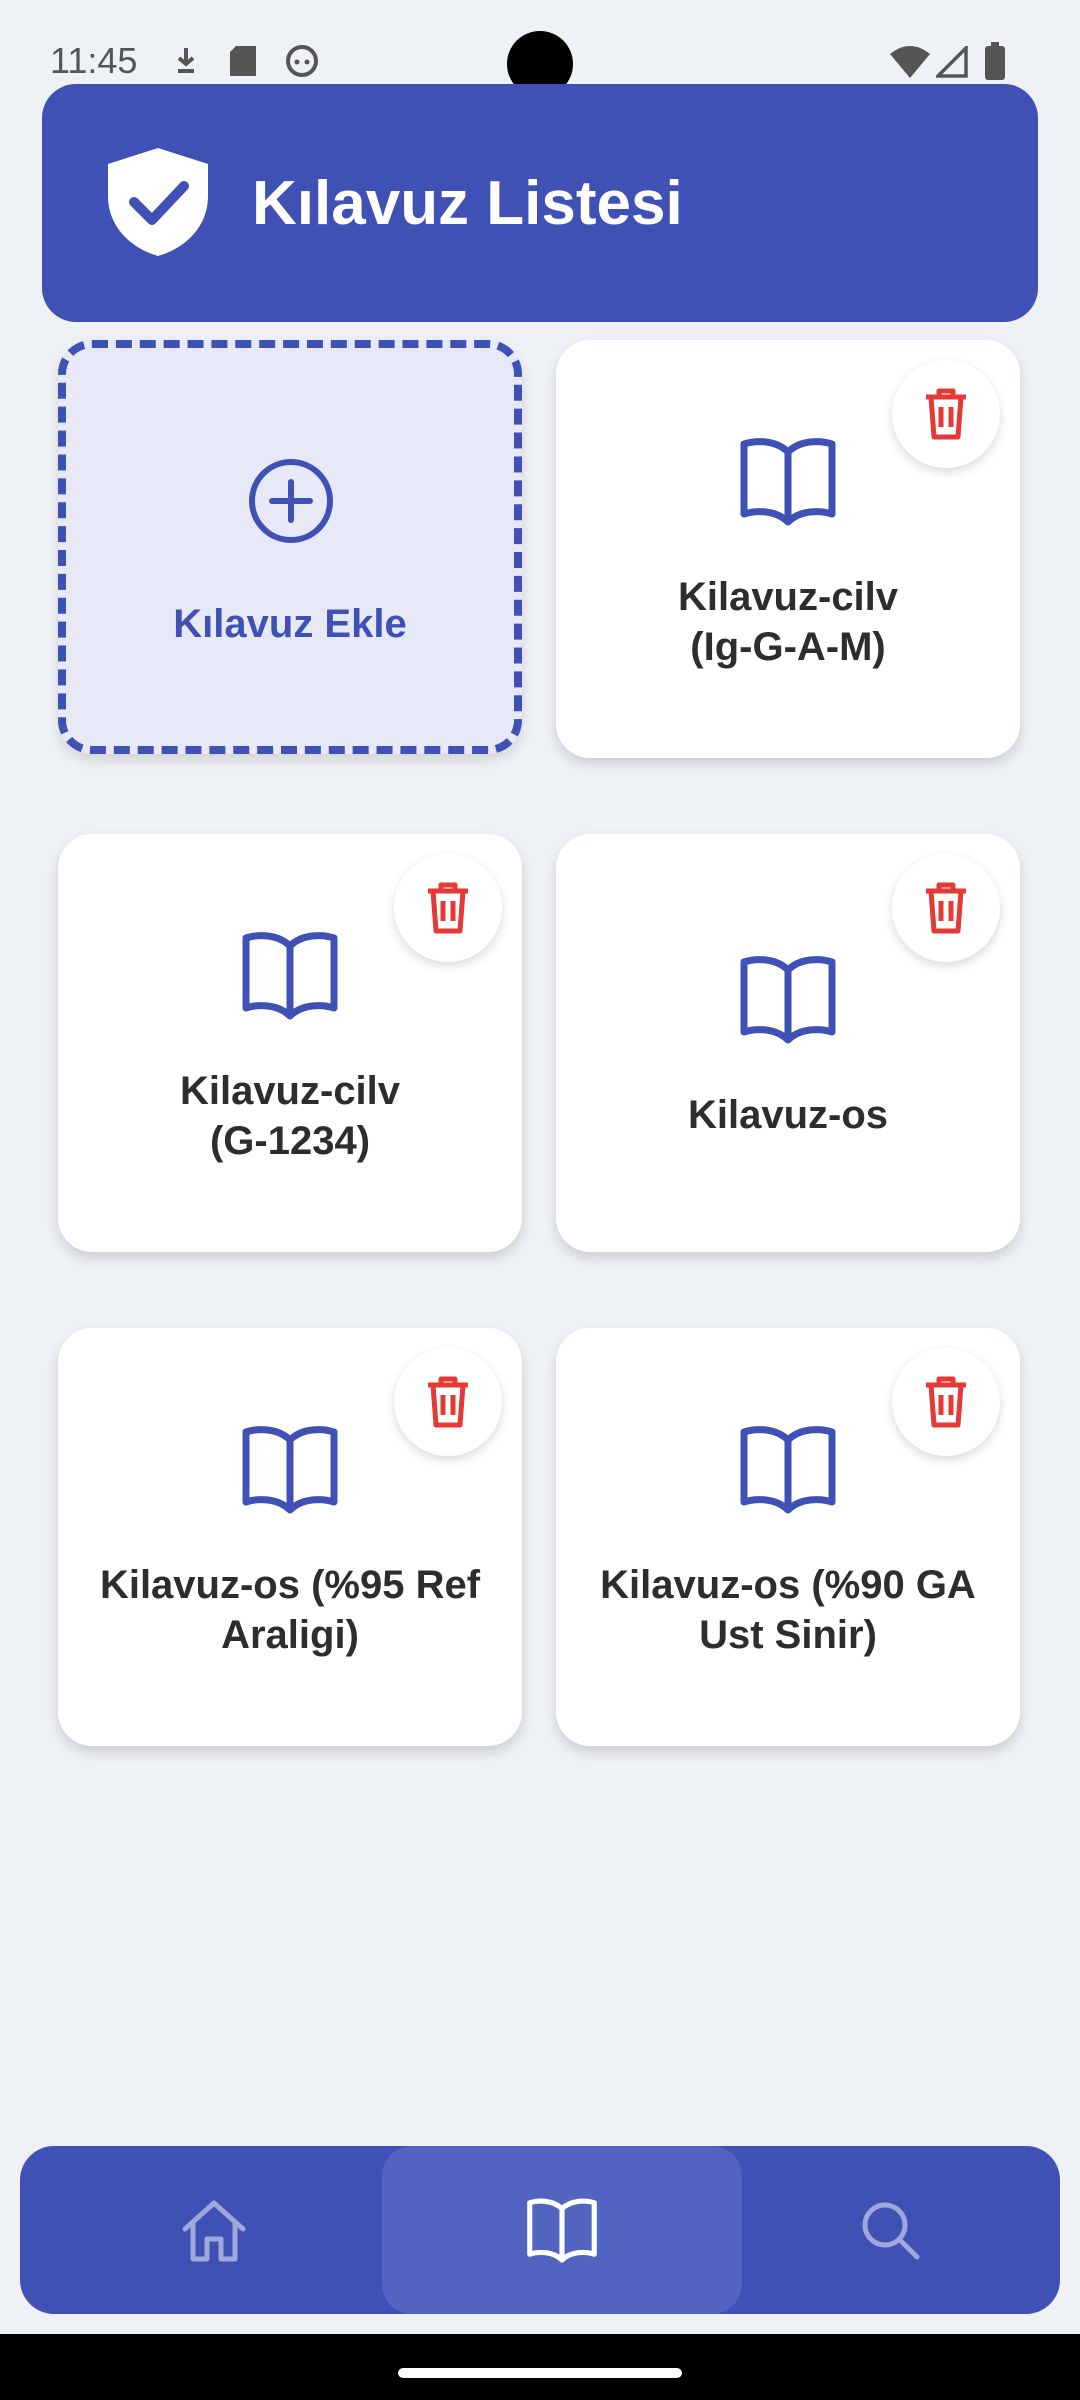 The image size is (1080, 2400). I want to click on face-icon, so click(302, 61).